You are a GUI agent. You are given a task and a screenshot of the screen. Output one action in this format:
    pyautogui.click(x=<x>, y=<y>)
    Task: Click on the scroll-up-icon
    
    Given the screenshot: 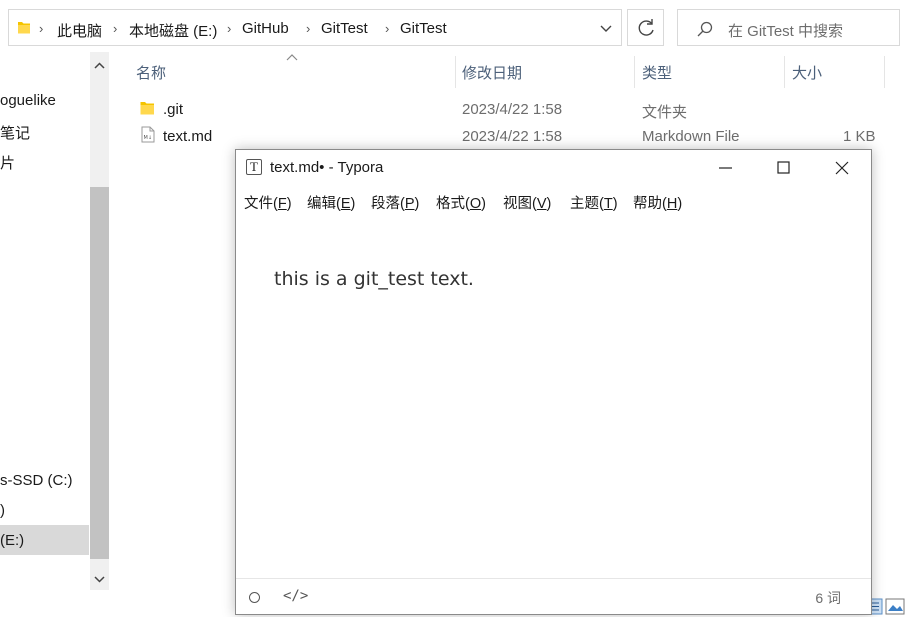 What is the action you would take?
    pyautogui.click(x=99, y=65)
    